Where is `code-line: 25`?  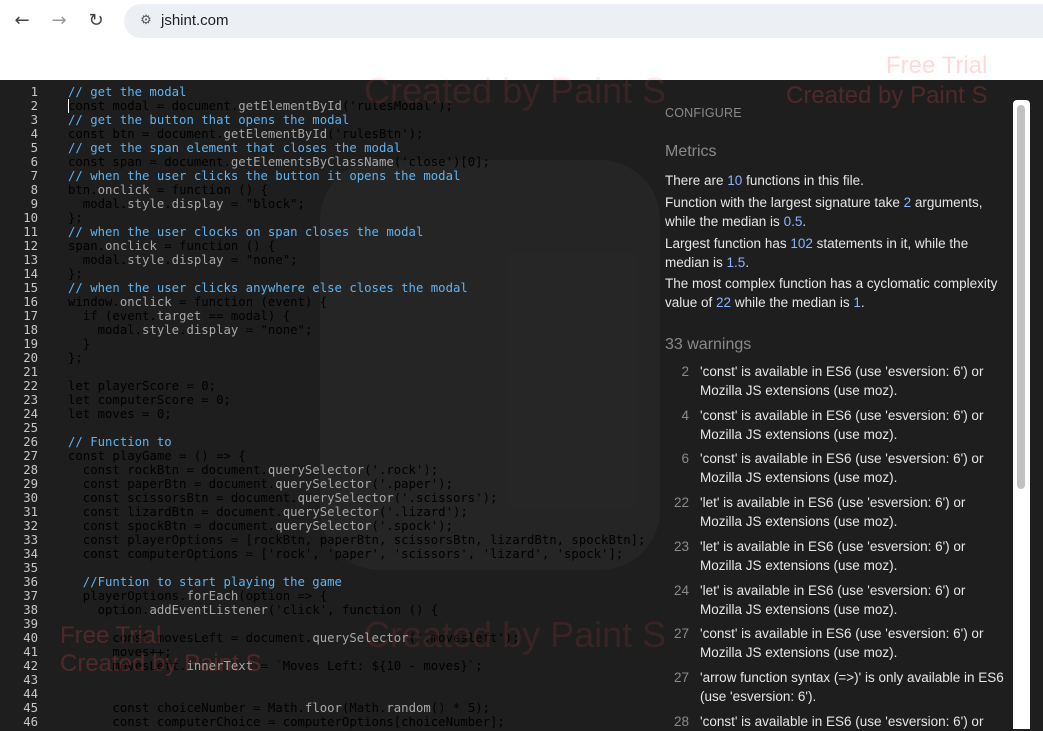
code-line: 25 is located at coordinates (327, 428).